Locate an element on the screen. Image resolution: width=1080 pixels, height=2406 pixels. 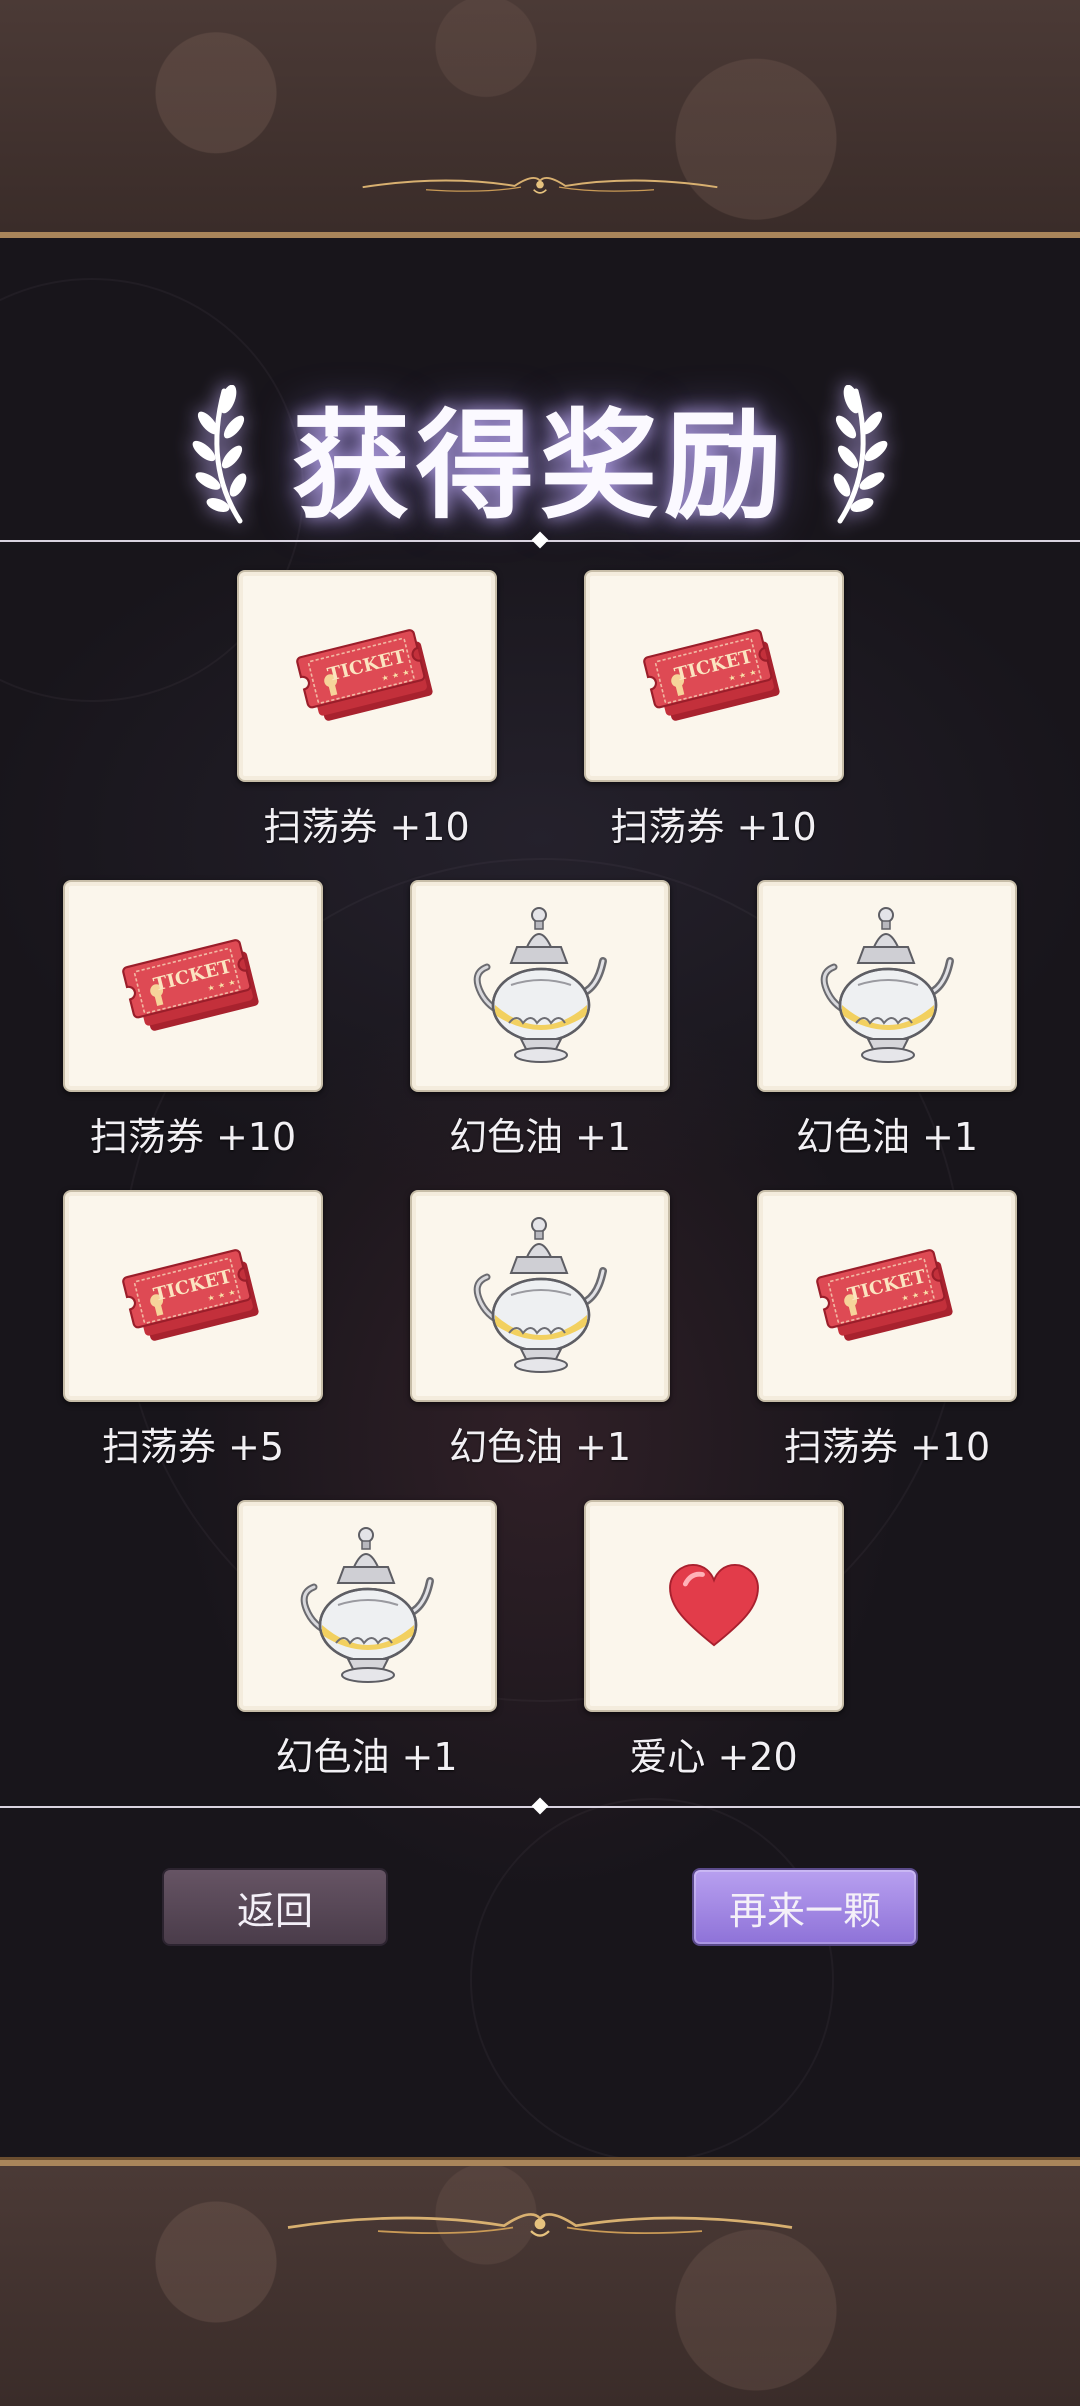
background-circle is located at coordinates (652, 1979).